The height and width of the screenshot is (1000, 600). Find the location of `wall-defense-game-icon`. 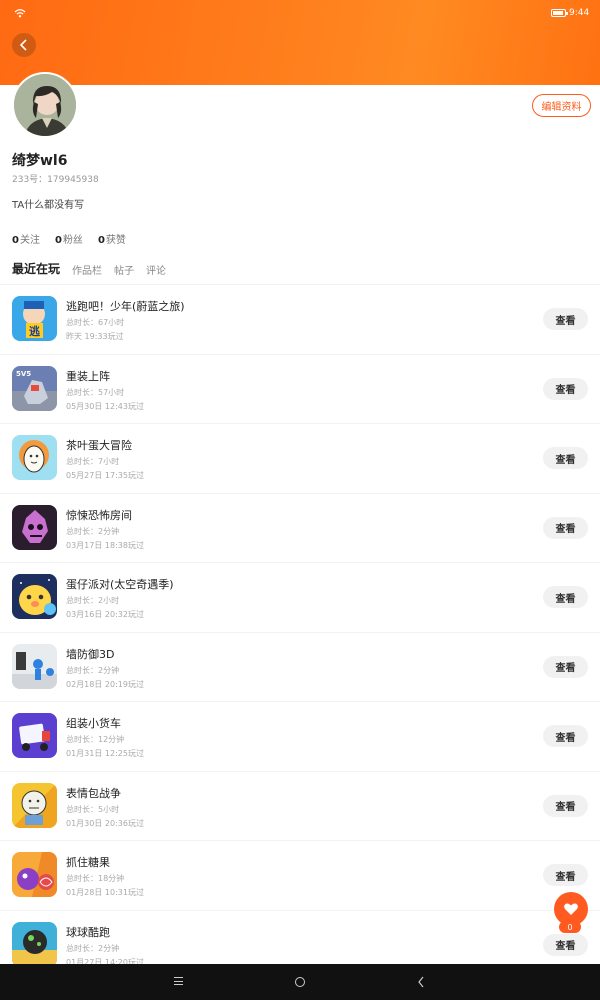

wall-defense-game-icon is located at coordinates (34, 666).